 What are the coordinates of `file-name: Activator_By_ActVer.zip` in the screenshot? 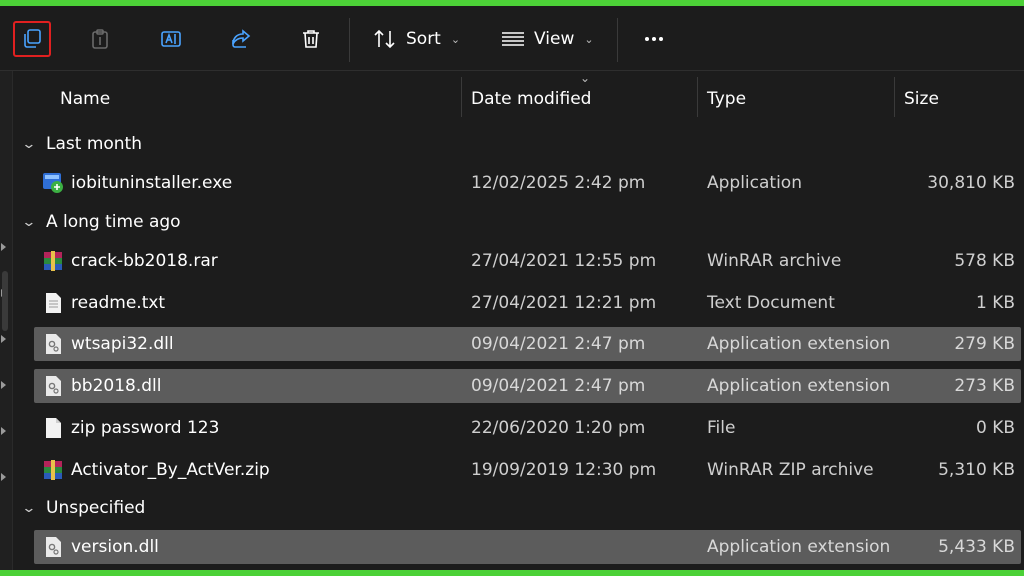 It's located at (170, 470).